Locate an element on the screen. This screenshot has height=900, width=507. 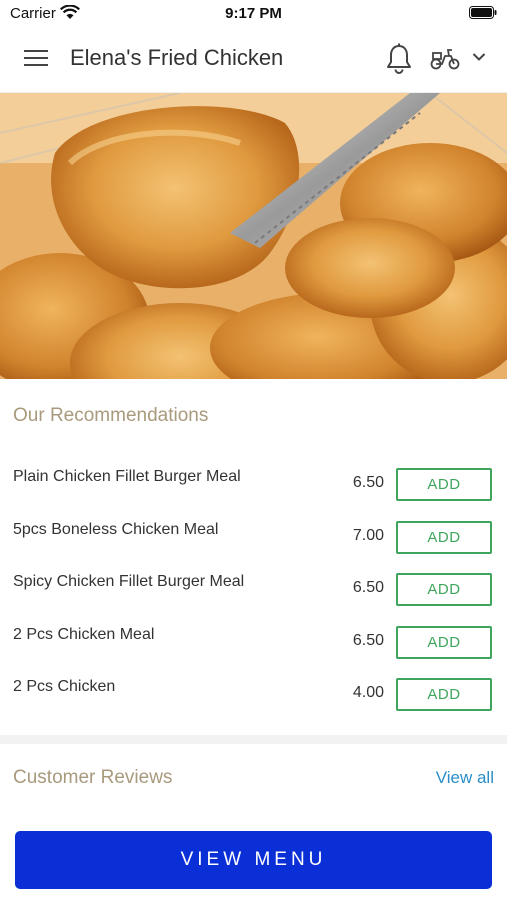
battery-icon is located at coordinates (483, 12).